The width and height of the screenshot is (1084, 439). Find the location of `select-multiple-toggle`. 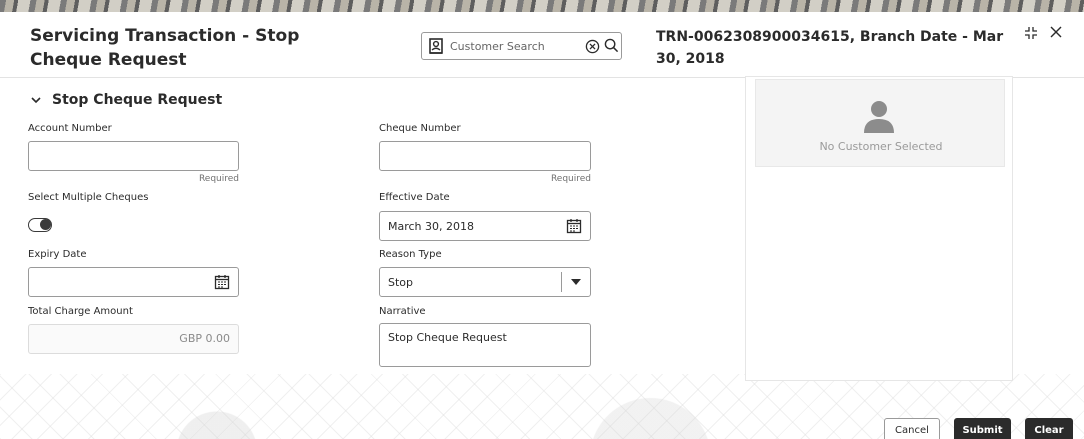

select-multiple-toggle is located at coordinates (40, 225).